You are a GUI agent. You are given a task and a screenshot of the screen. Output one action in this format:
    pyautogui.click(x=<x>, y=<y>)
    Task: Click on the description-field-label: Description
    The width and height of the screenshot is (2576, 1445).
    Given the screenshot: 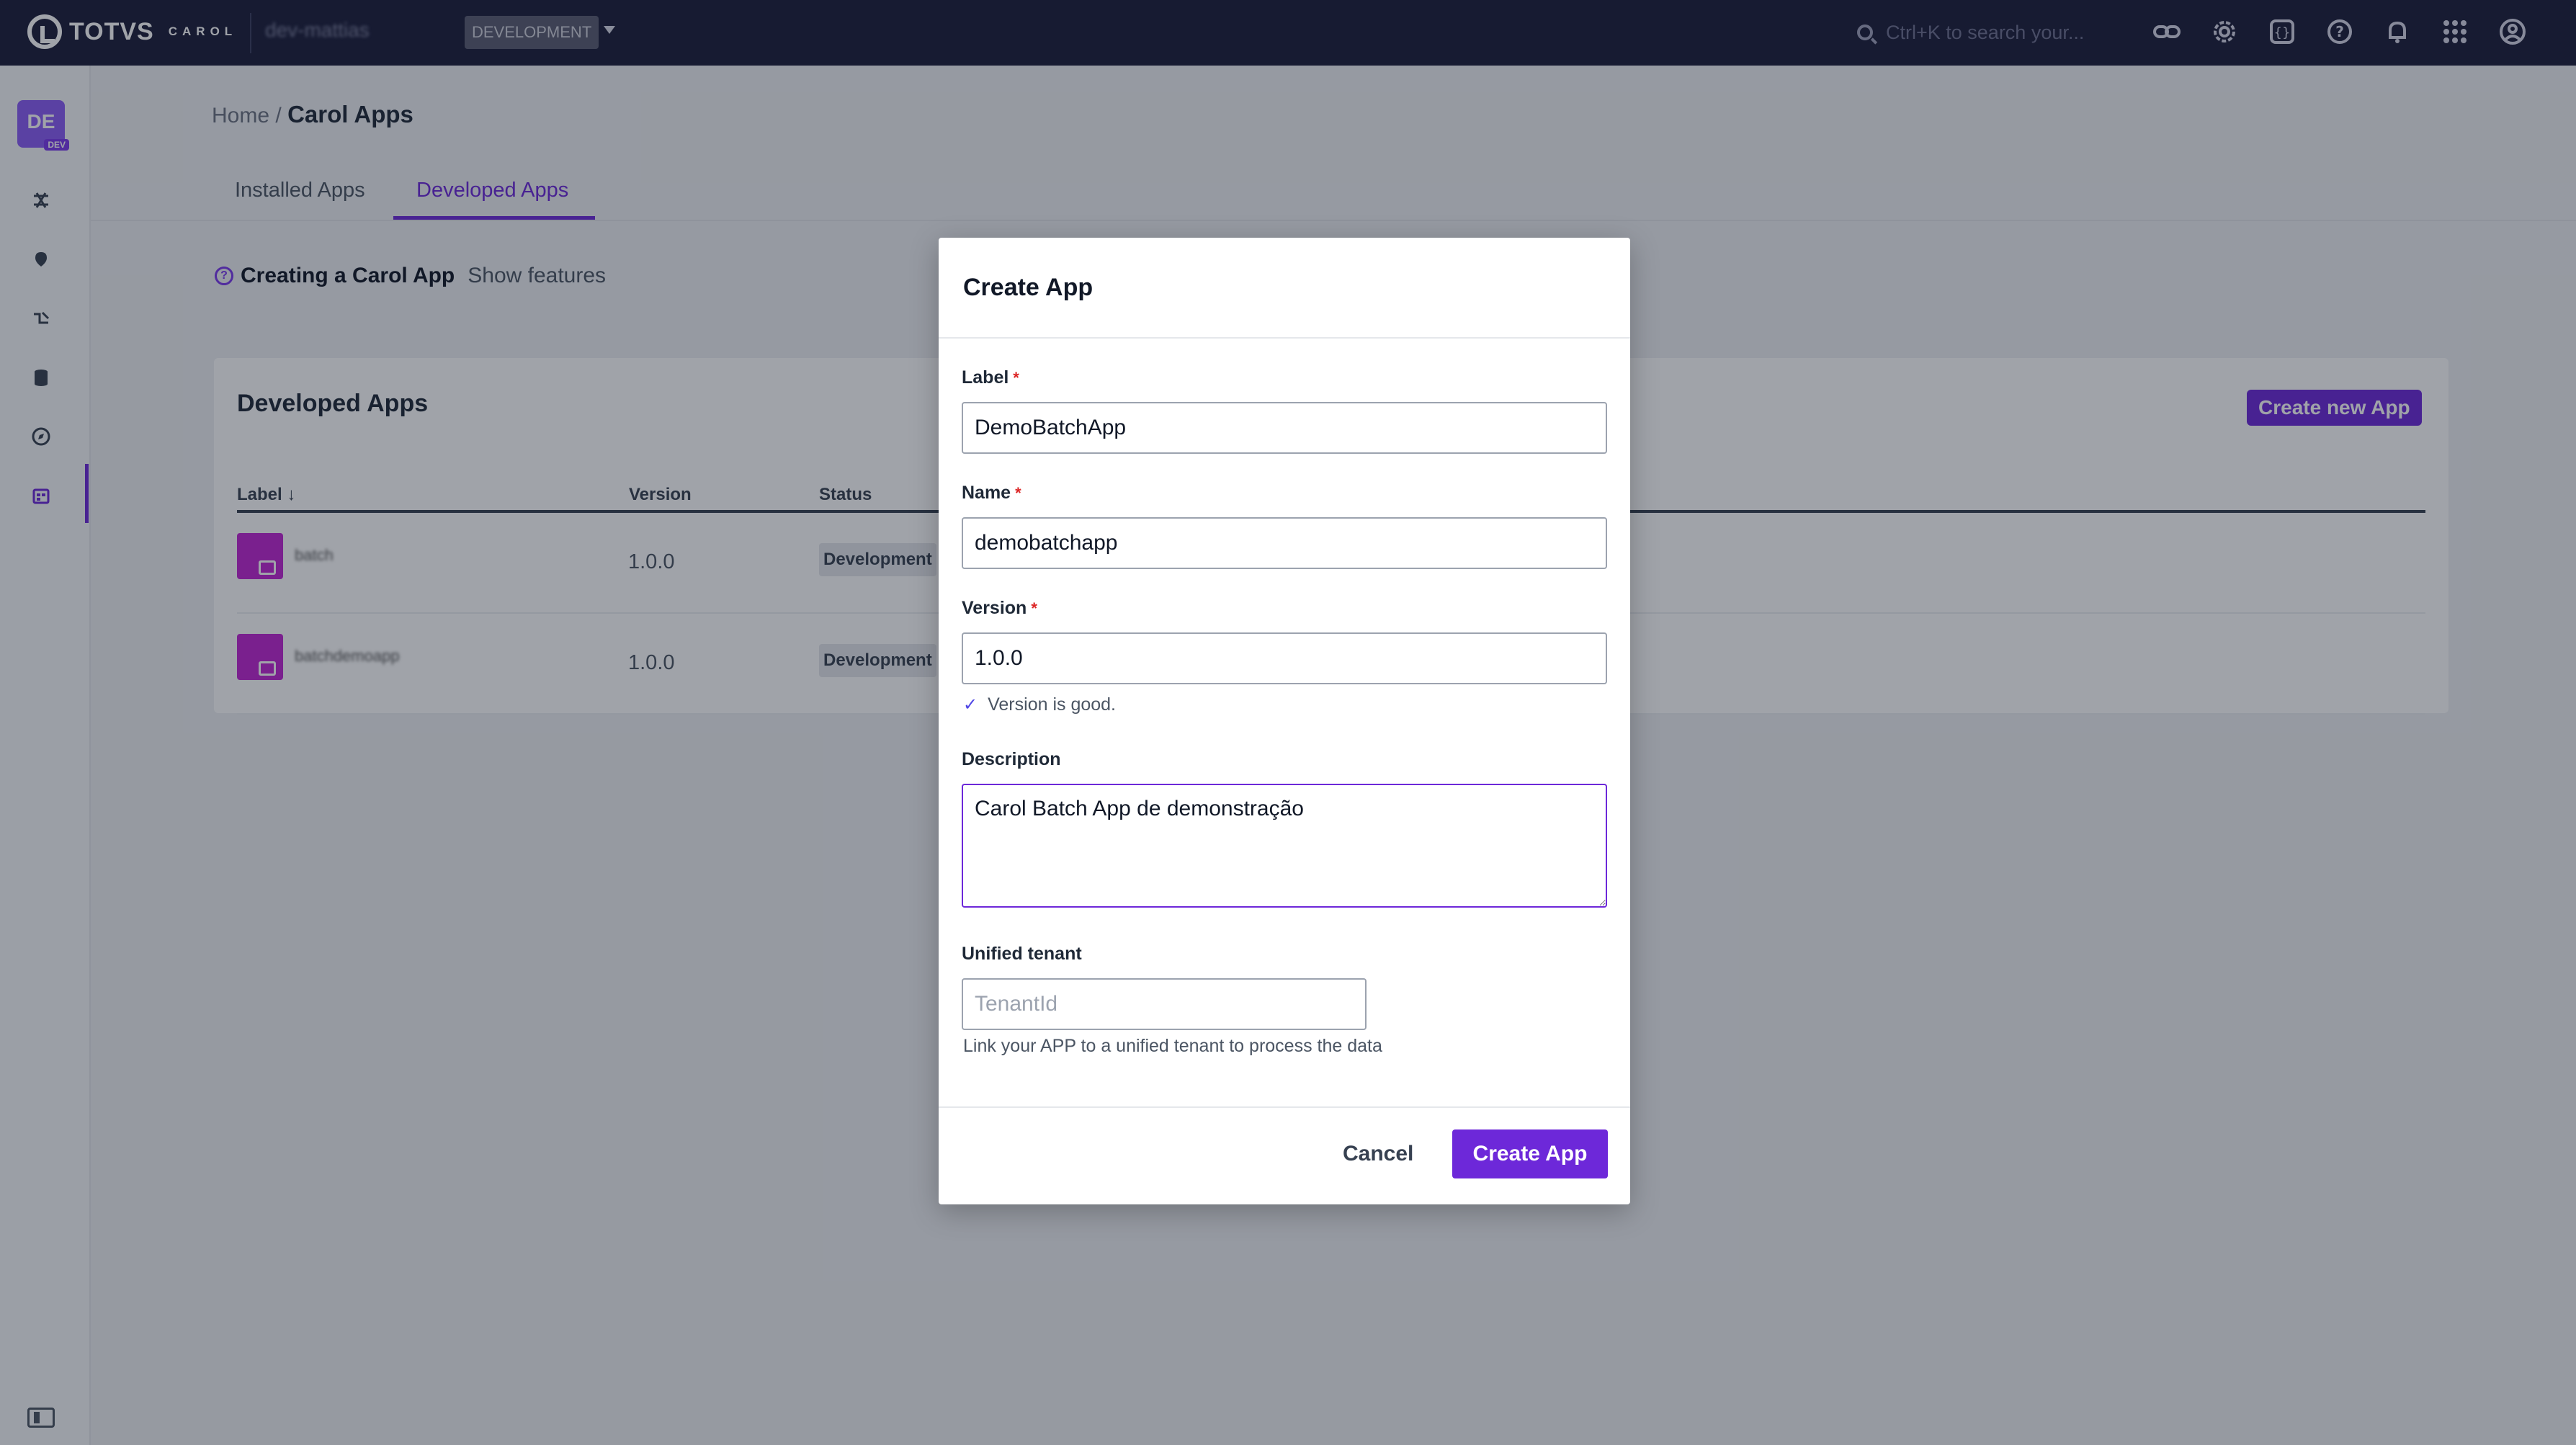 What is the action you would take?
    pyautogui.click(x=1012, y=759)
    